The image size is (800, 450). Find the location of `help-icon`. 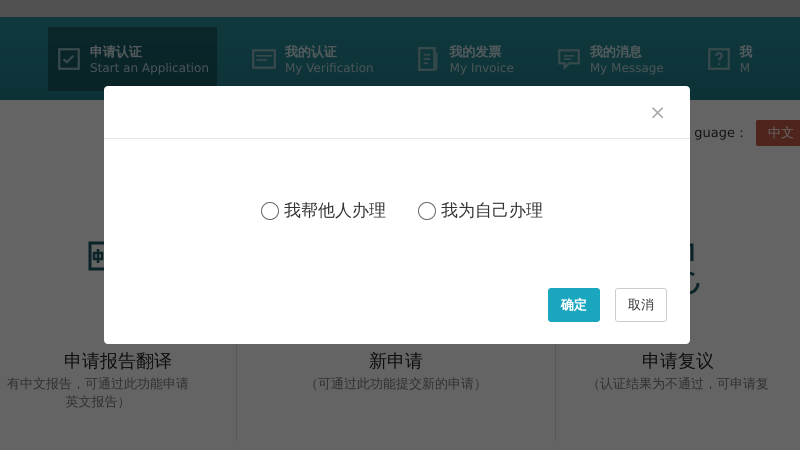

help-icon is located at coordinates (719, 59).